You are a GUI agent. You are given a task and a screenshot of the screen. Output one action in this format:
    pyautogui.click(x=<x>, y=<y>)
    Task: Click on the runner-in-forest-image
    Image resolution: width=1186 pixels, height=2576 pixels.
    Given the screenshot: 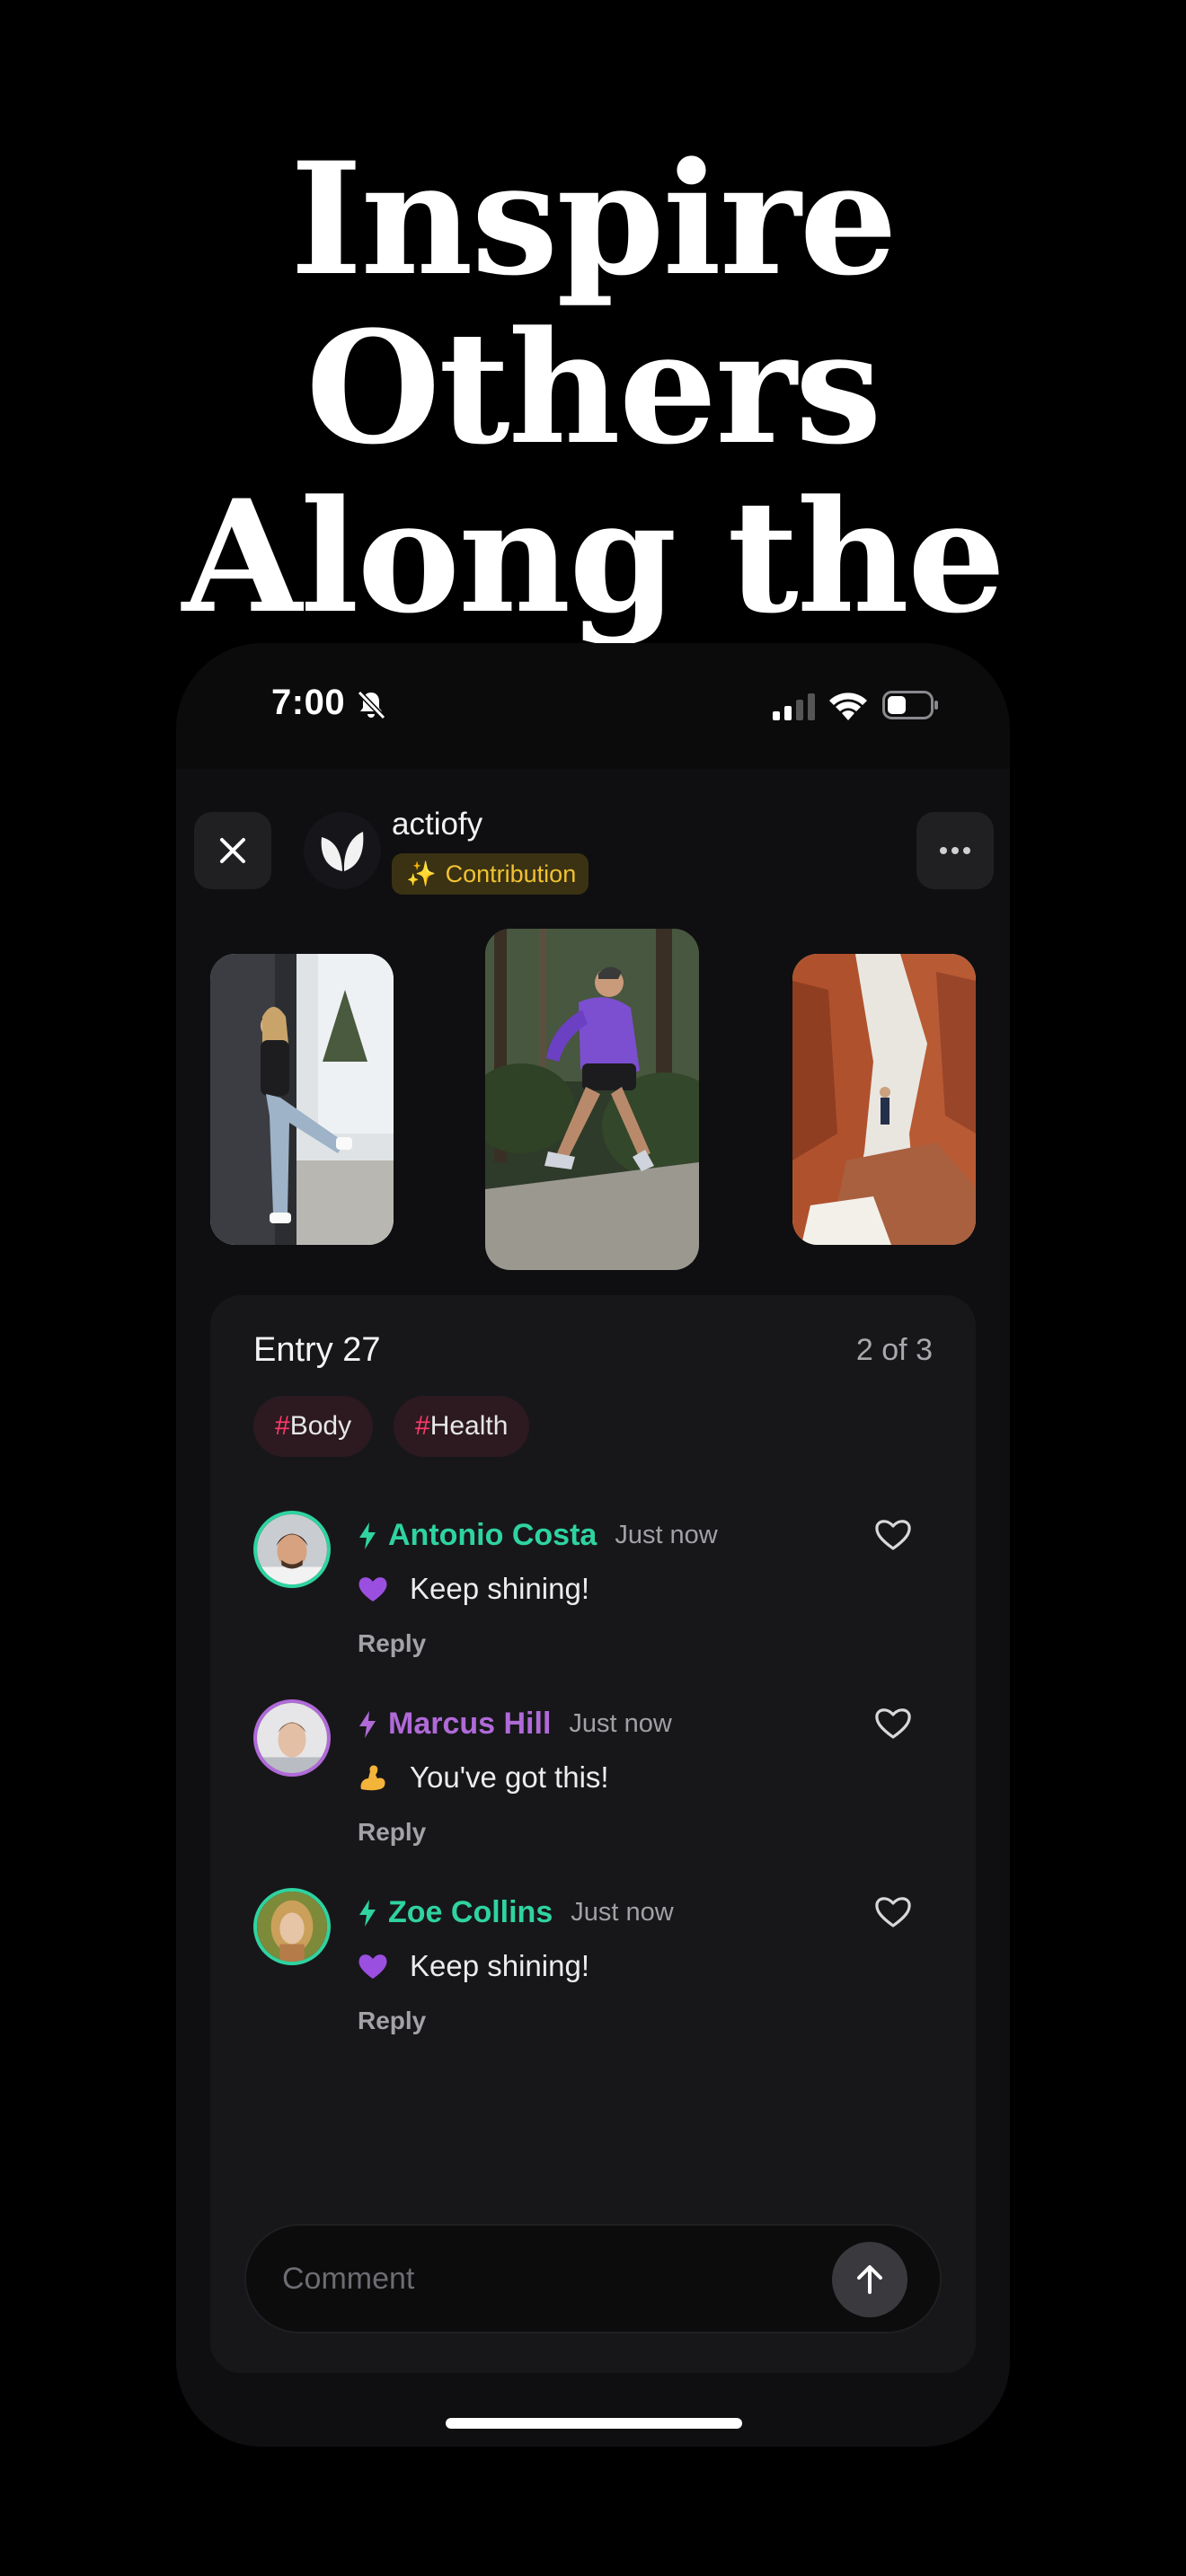 What is the action you would take?
    pyautogui.click(x=592, y=1099)
    